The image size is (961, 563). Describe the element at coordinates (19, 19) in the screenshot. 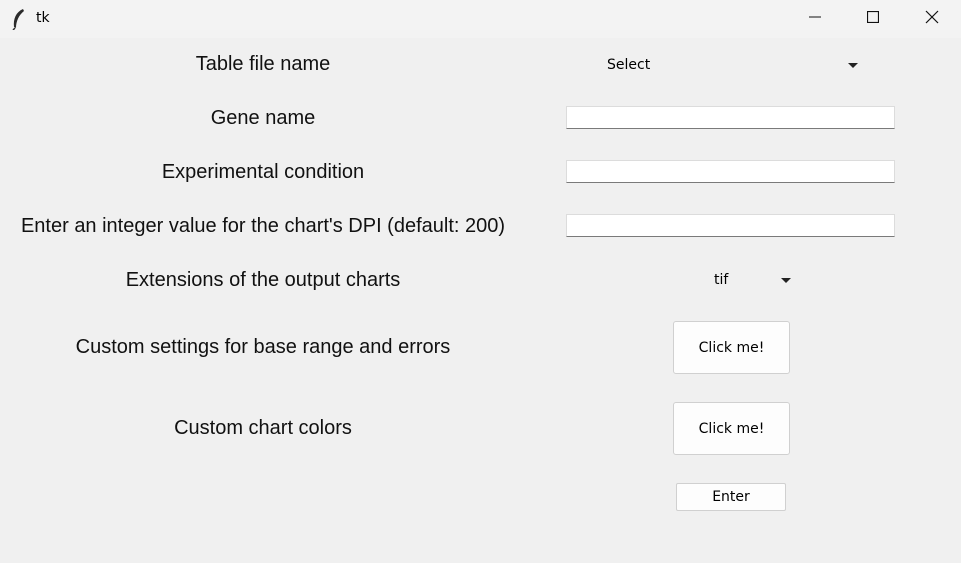

I see `tk-feather-icon` at that location.